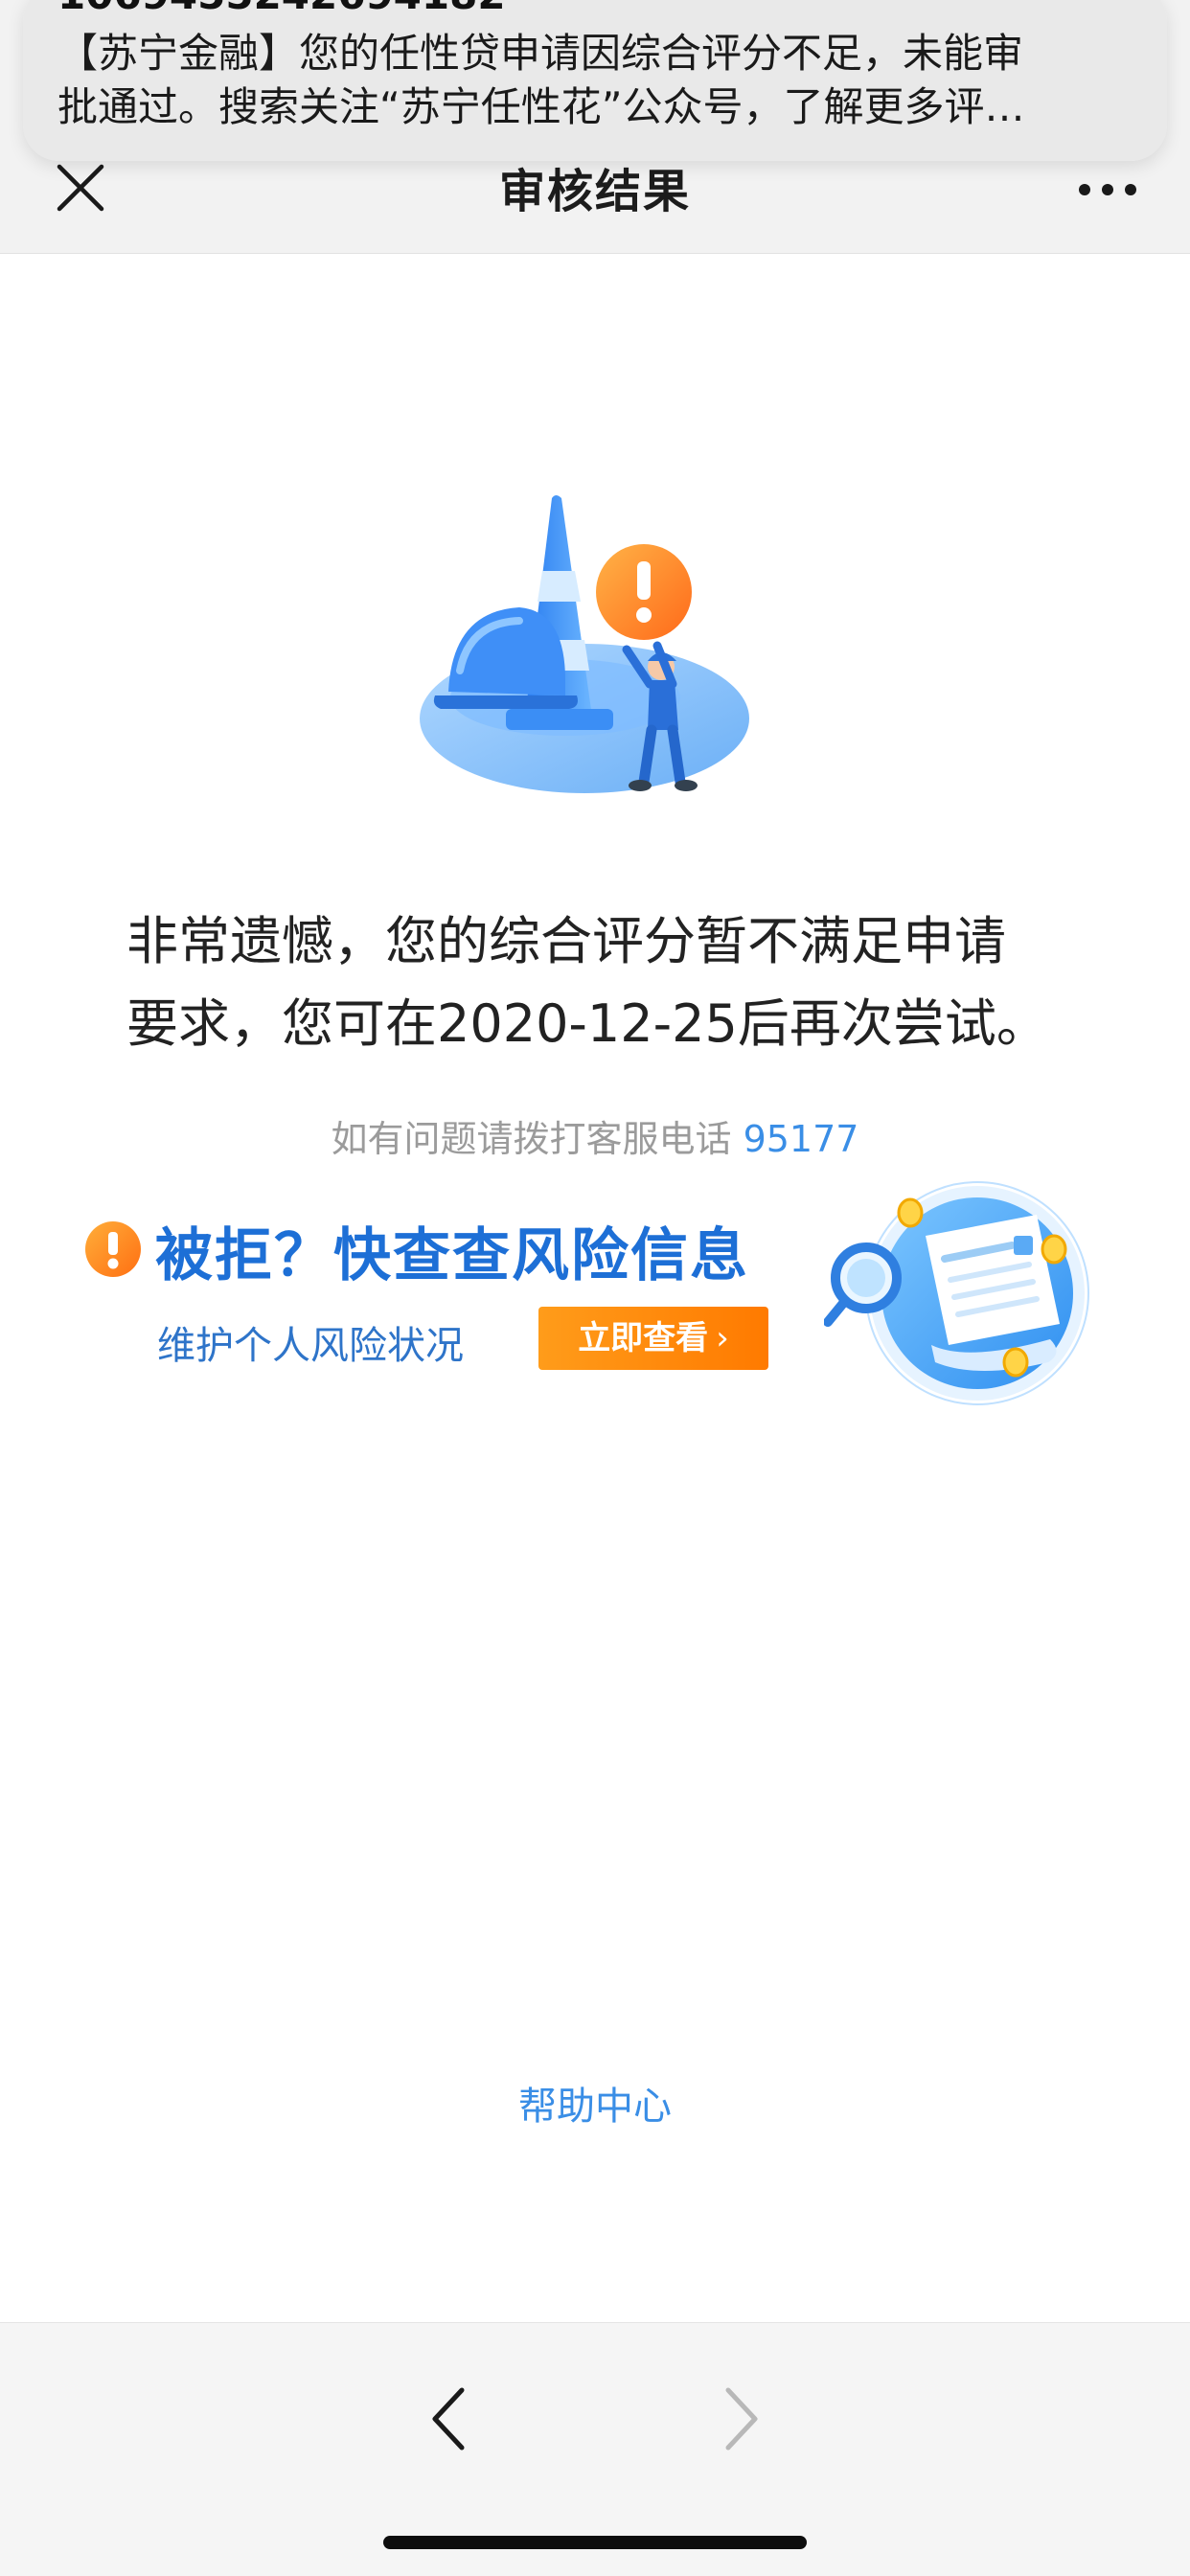 The width and height of the screenshot is (1190, 2576). I want to click on bottom-toolbar, so click(595, 2449).